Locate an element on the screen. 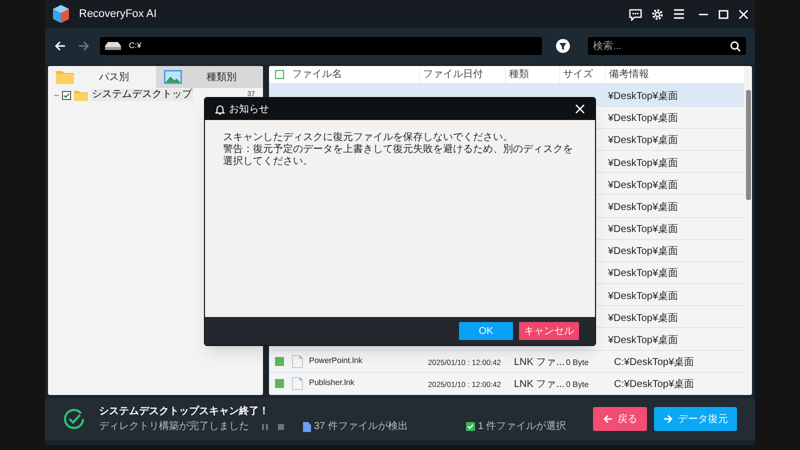  checkbox-icon is located at coordinates (470, 426).